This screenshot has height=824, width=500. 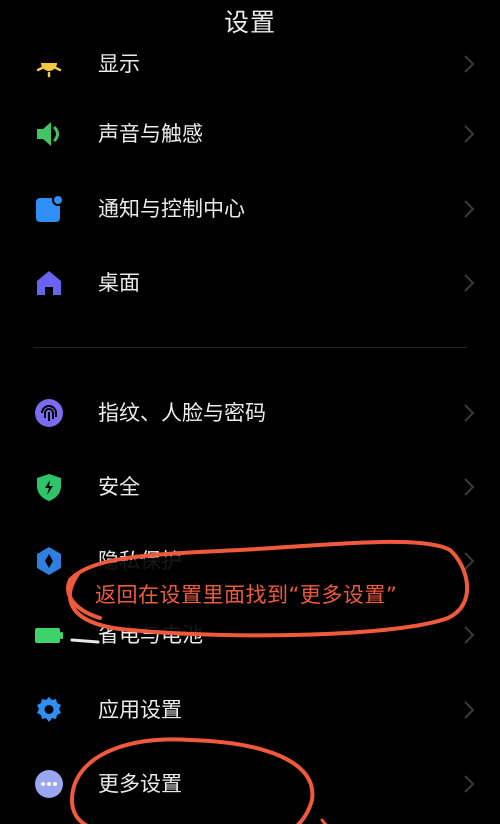 I want to click on battery-icon, so click(x=49, y=635).